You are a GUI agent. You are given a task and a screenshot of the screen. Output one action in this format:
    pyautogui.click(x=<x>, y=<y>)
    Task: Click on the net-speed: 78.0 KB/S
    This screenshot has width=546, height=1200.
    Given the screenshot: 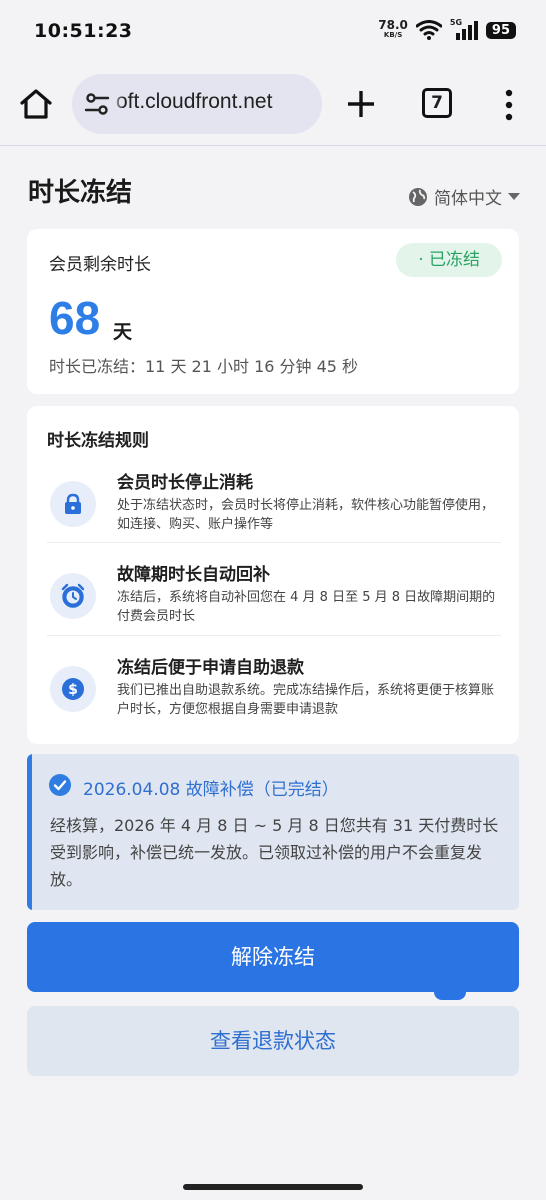 What is the action you would take?
    pyautogui.click(x=393, y=29)
    